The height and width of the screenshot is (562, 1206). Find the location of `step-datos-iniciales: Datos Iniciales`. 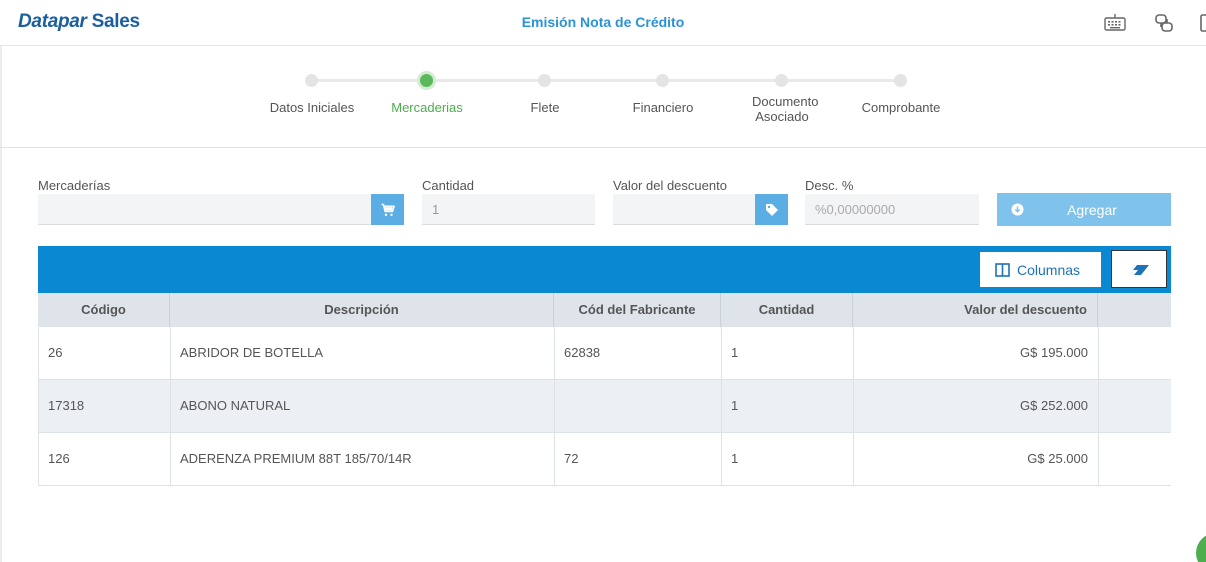

step-datos-iniciales: Datos Iniciales is located at coordinates (312, 96).